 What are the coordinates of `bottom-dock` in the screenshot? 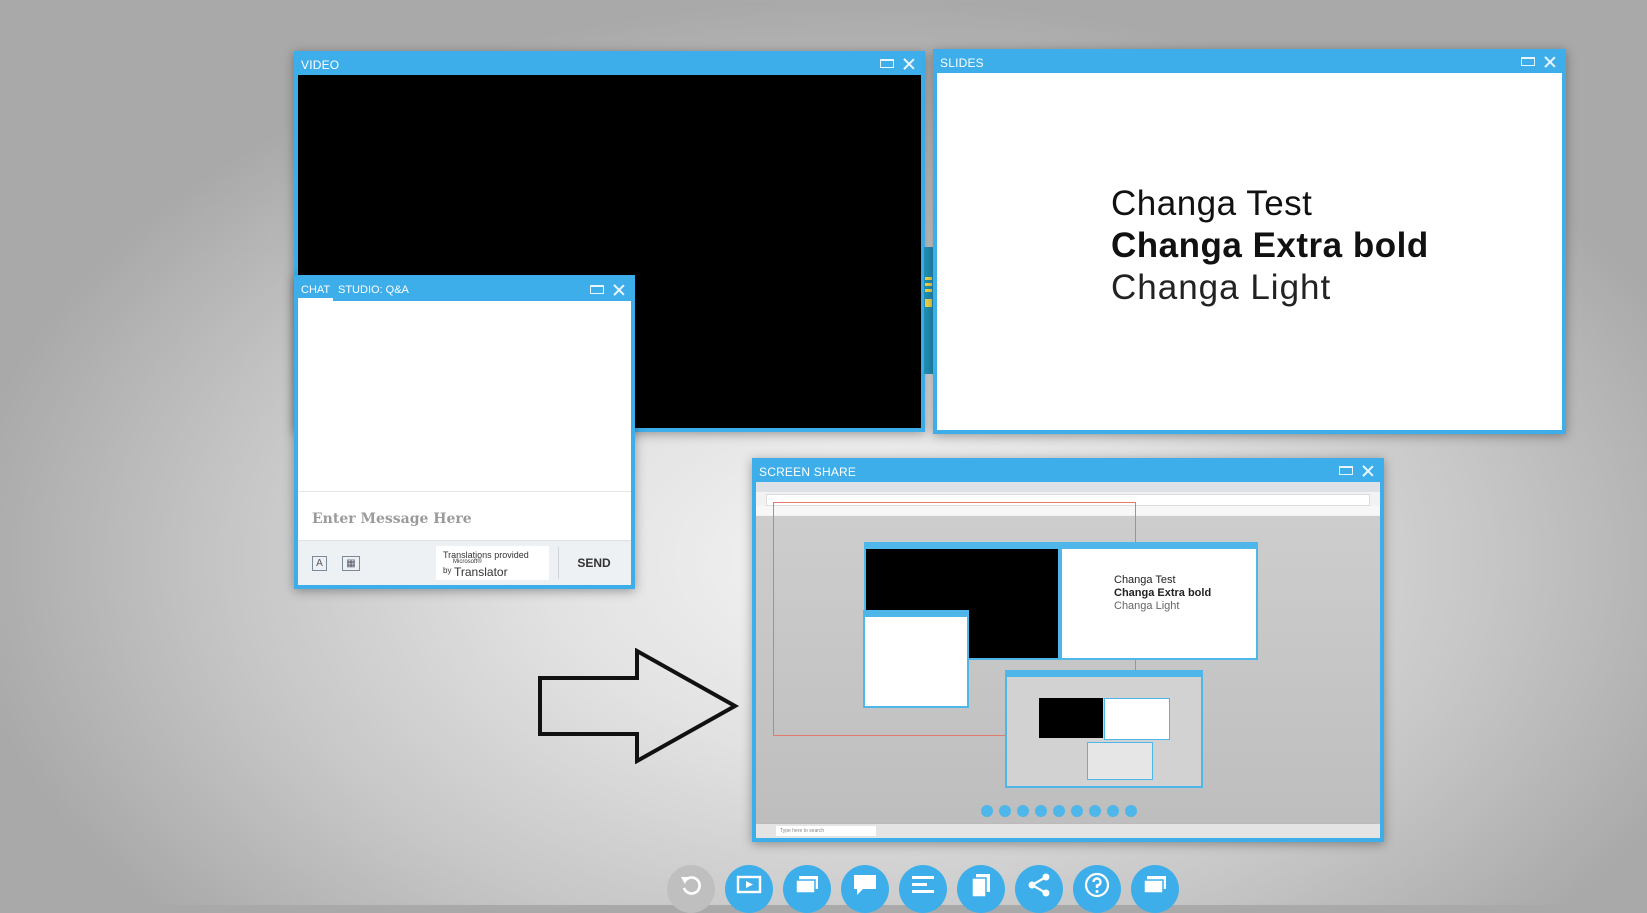 It's located at (923, 889).